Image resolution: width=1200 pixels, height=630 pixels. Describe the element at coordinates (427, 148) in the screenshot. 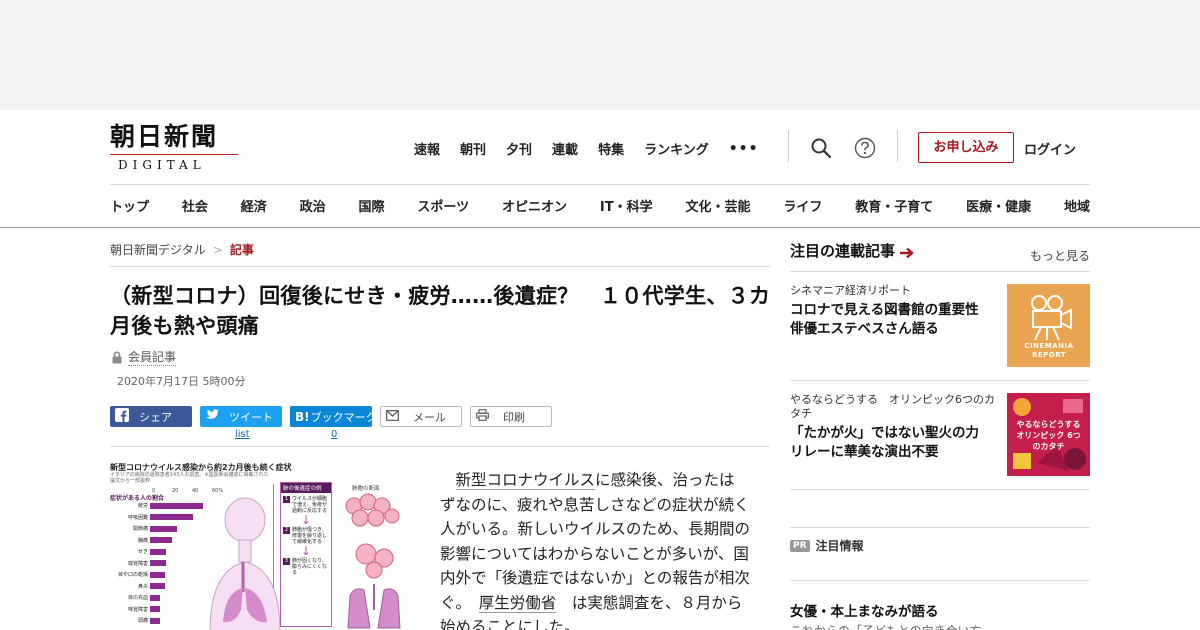

I see `topnav-item-sokuho: 速報` at that location.